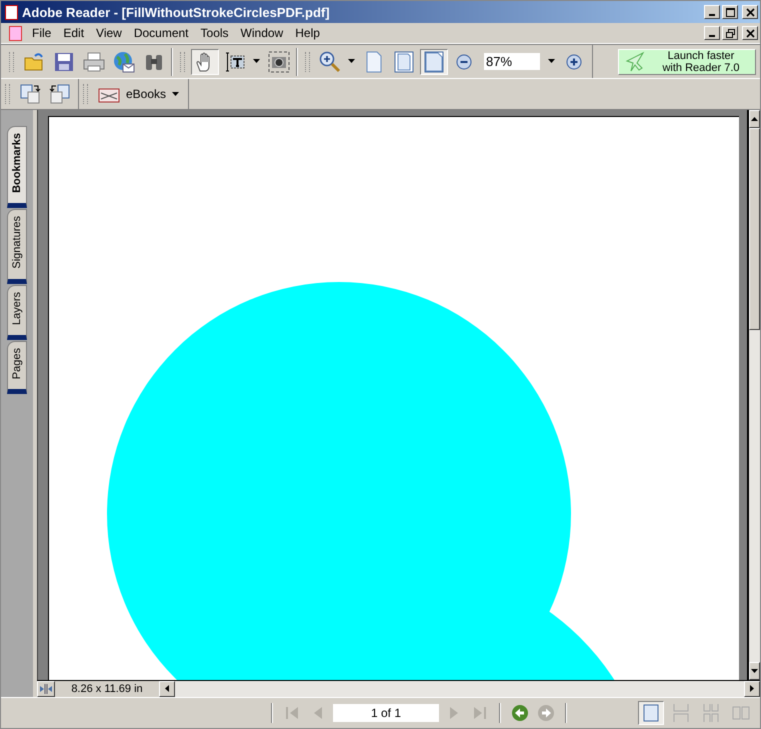 This screenshot has height=729, width=761. What do you see at coordinates (109, 33) in the screenshot?
I see `menu-item: View` at bounding box center [109, 33].